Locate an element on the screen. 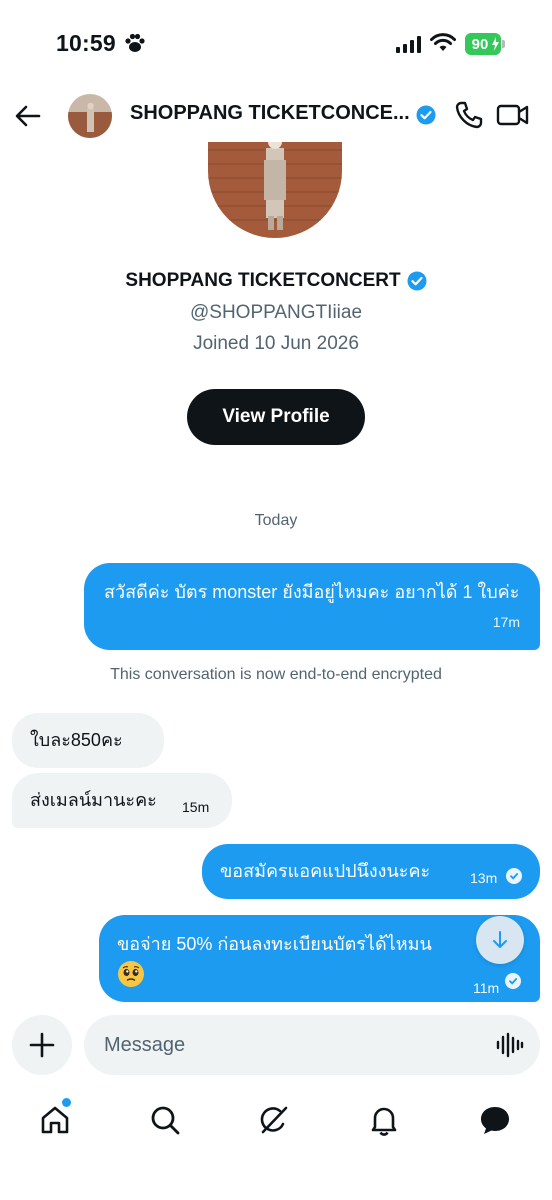 The image size is (552, 1200). view-profile-button: View Profile is located at coordinates (276, 417).